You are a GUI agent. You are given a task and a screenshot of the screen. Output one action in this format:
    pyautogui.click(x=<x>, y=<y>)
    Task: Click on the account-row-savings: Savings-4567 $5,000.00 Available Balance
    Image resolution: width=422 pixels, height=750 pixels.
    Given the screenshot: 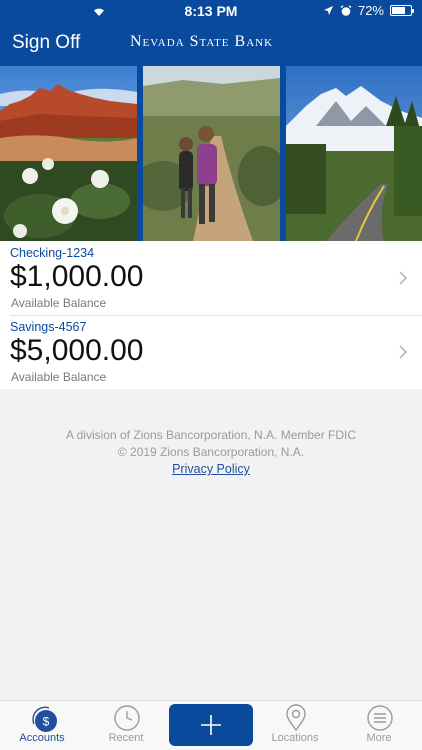 What is the action you would take?
    pyautogui.click(x=211, y=352)
    